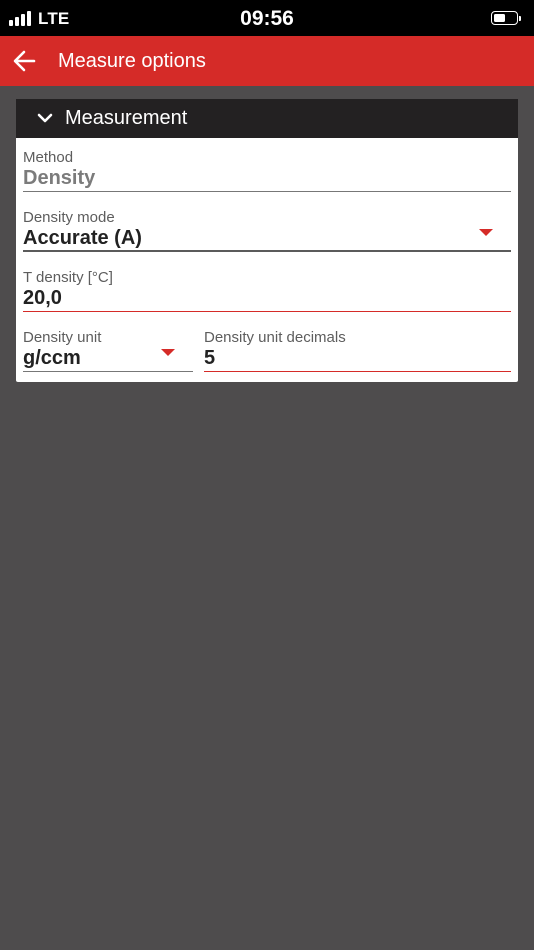  Describe the element at coordinates (108, 351) in the screenshot. I see `density-unit-dropdown: Density unit g/ccm` at that location.